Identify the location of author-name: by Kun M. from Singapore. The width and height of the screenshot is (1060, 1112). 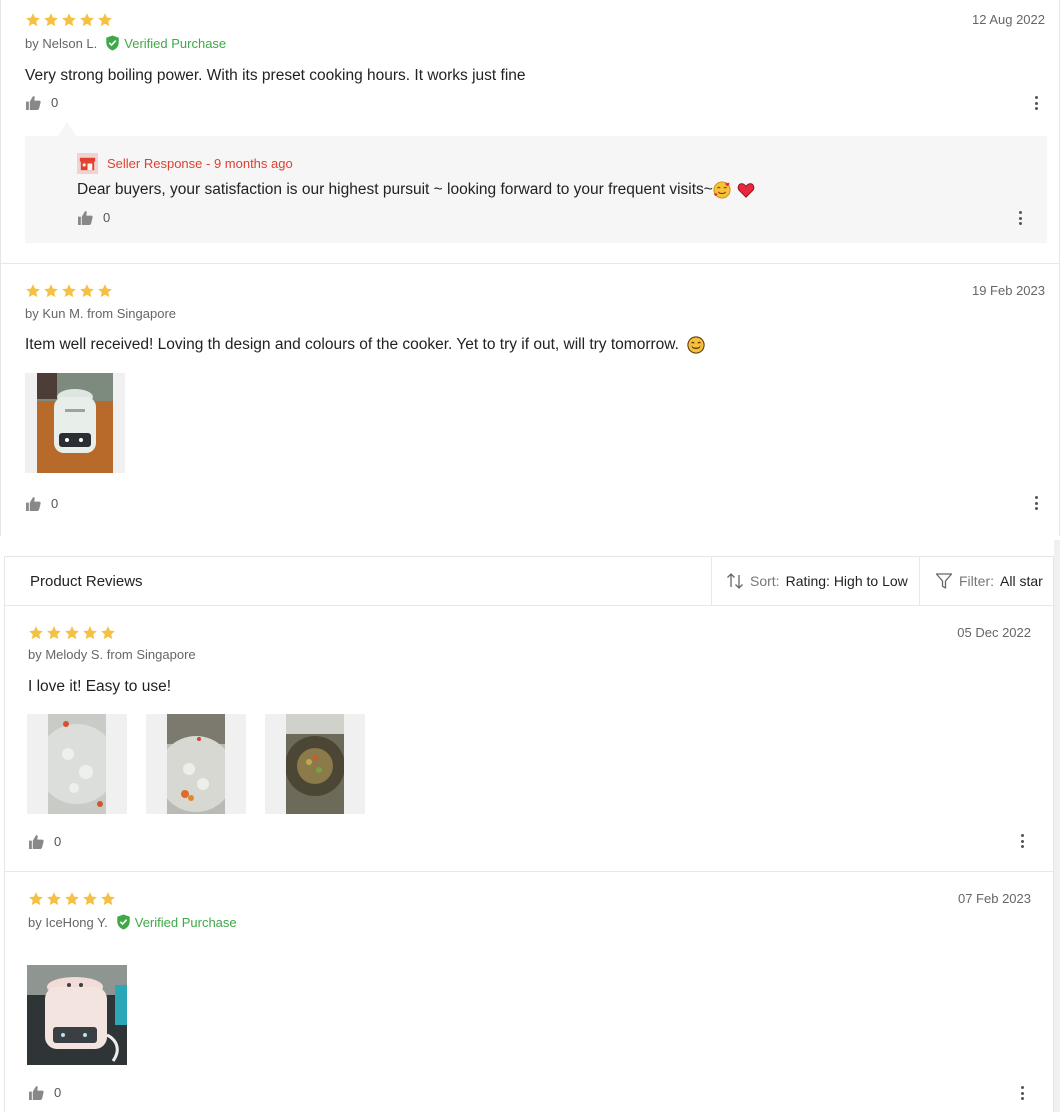
(101, 313).